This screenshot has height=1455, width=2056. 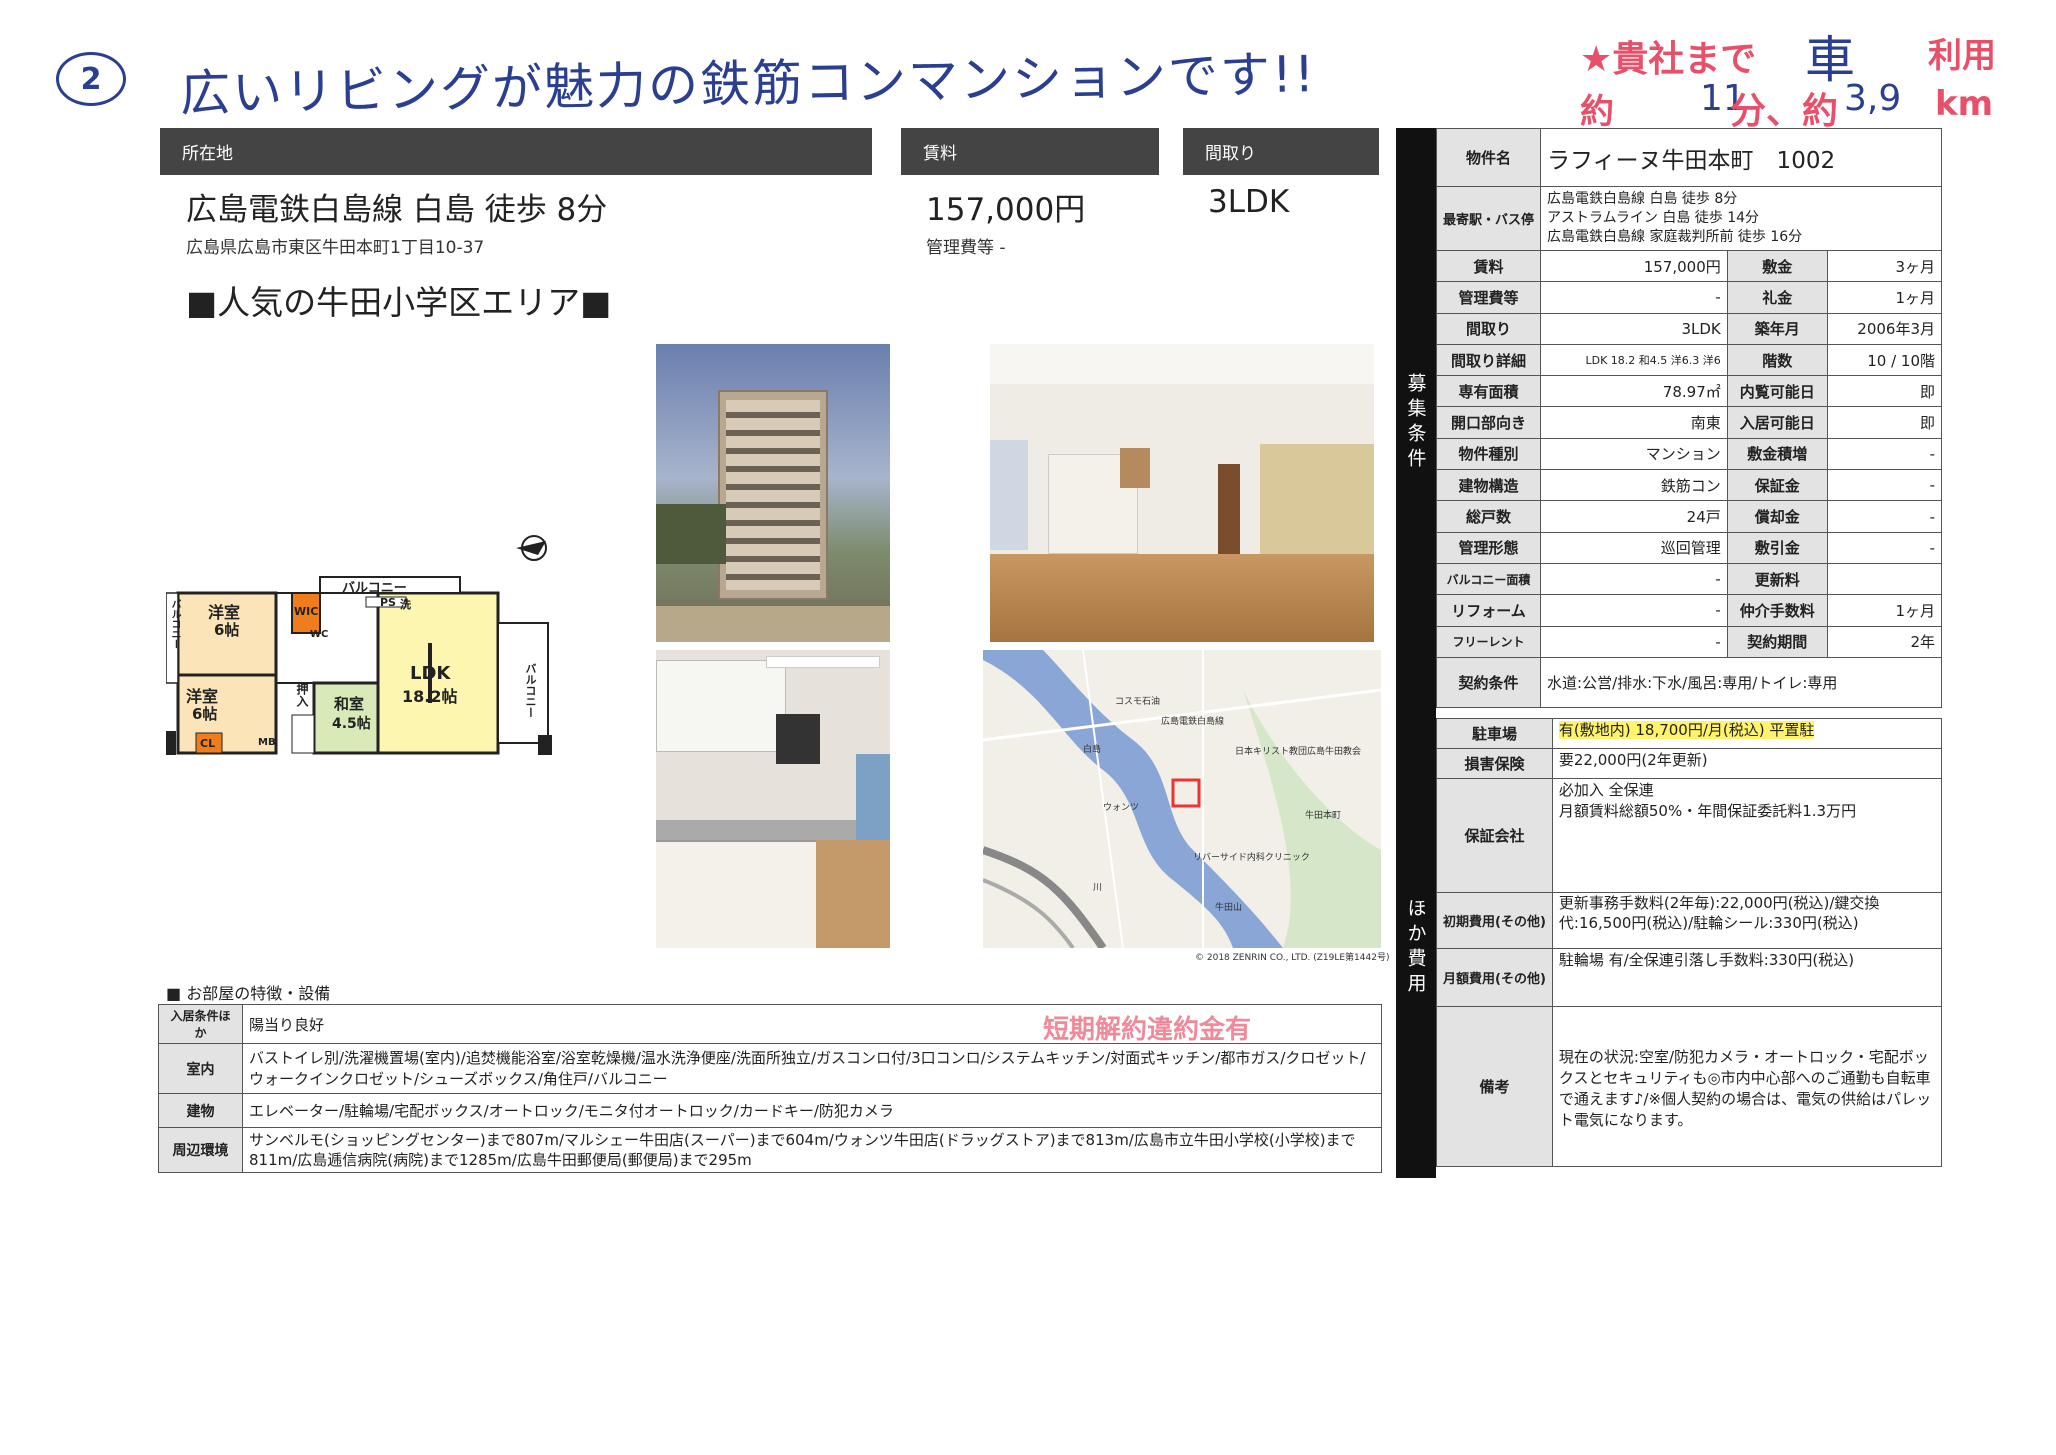 I want to click on room1-size: 6帖, so click(x=227, y=630).